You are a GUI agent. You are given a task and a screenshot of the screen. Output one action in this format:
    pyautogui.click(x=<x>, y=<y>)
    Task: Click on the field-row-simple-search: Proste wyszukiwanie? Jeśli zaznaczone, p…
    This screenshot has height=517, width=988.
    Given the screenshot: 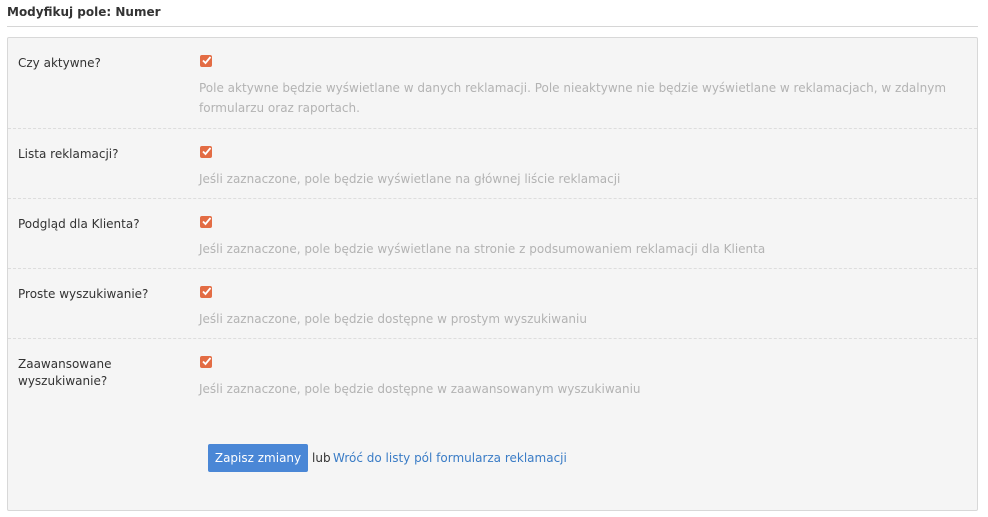 What is the action you would take?
    pyautogui.click(x=492, y=304)
    